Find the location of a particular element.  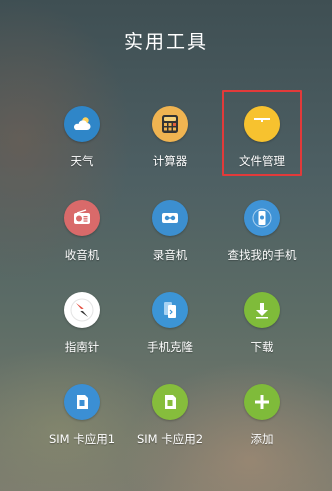

app-label: SIM 卡应用2 is located at coordinates (170, 439).